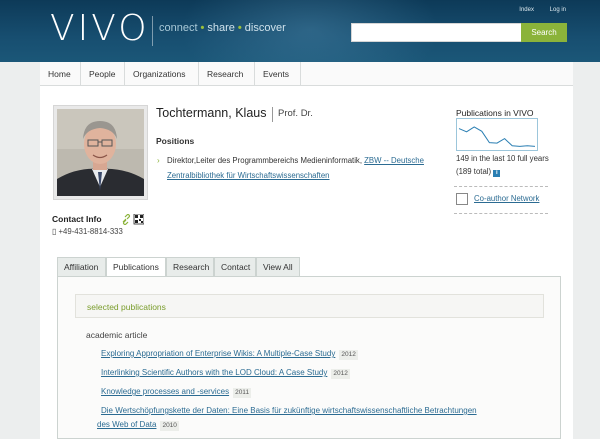 Image resolution: width=600 pixels, height=439 pixels. I want to click on name-separator, so click(272, 114).